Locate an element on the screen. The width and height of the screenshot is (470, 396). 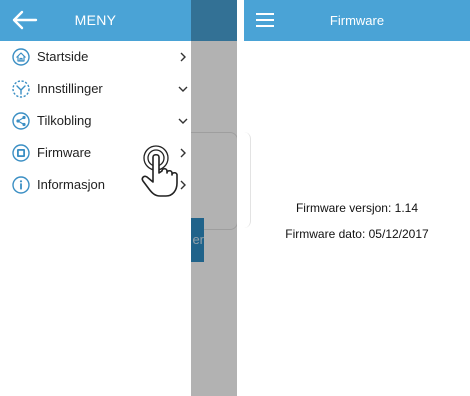
menu-item-label: Informasjon is located at coordinates (71, 184).